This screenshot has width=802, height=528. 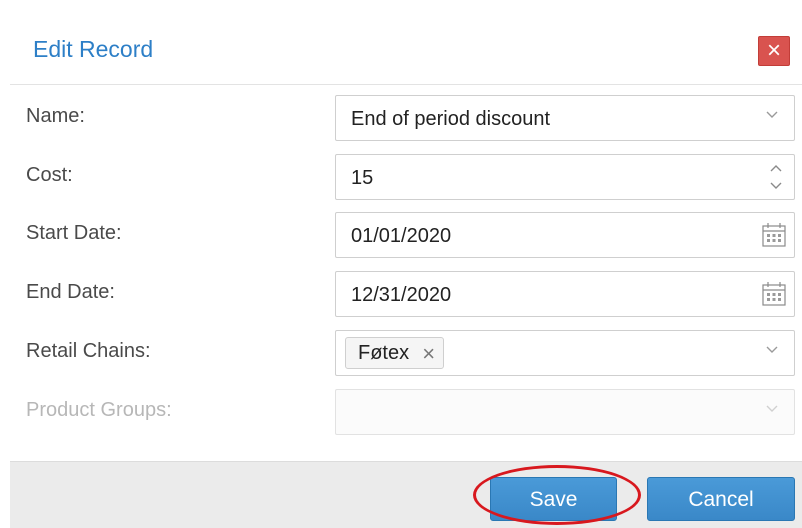 I want to click on spinner-arrows-icon, so click(x=776, y=177).